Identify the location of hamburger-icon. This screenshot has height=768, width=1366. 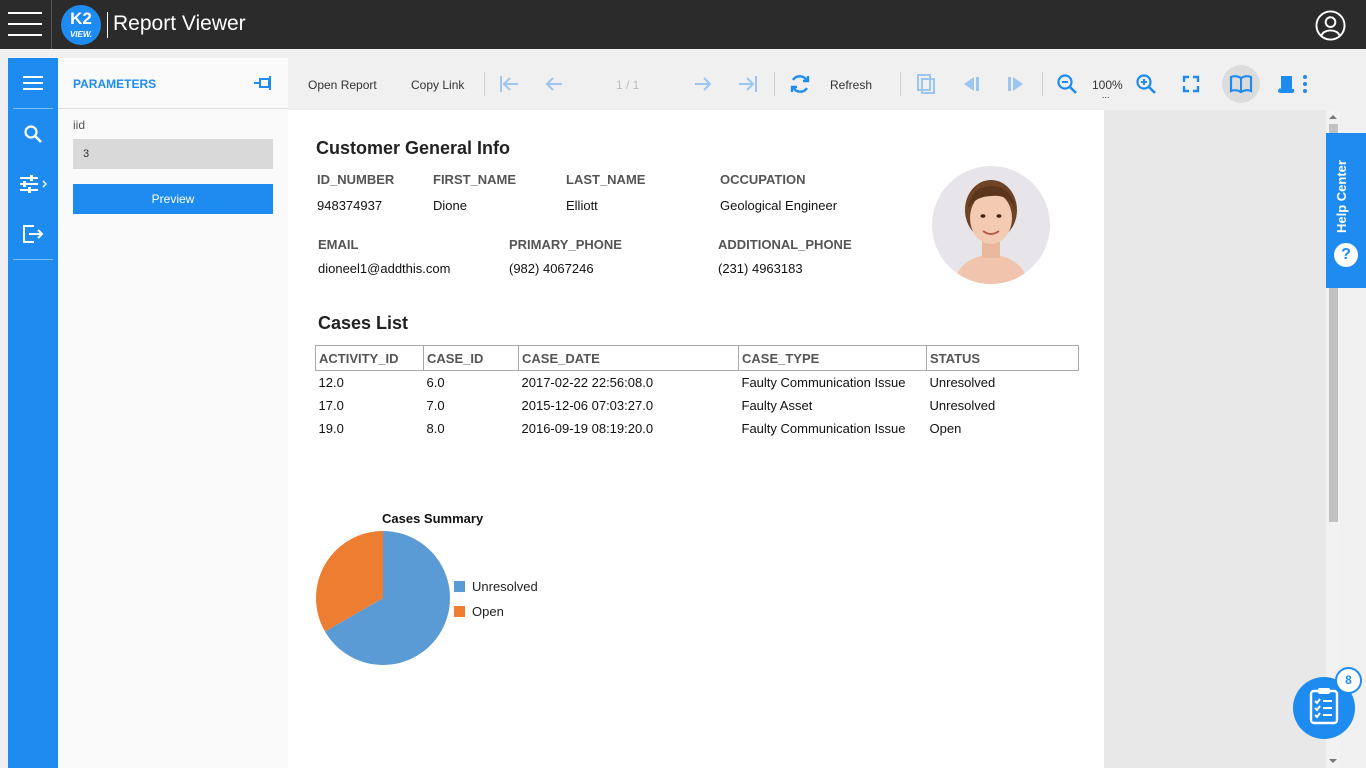
(25, 25).